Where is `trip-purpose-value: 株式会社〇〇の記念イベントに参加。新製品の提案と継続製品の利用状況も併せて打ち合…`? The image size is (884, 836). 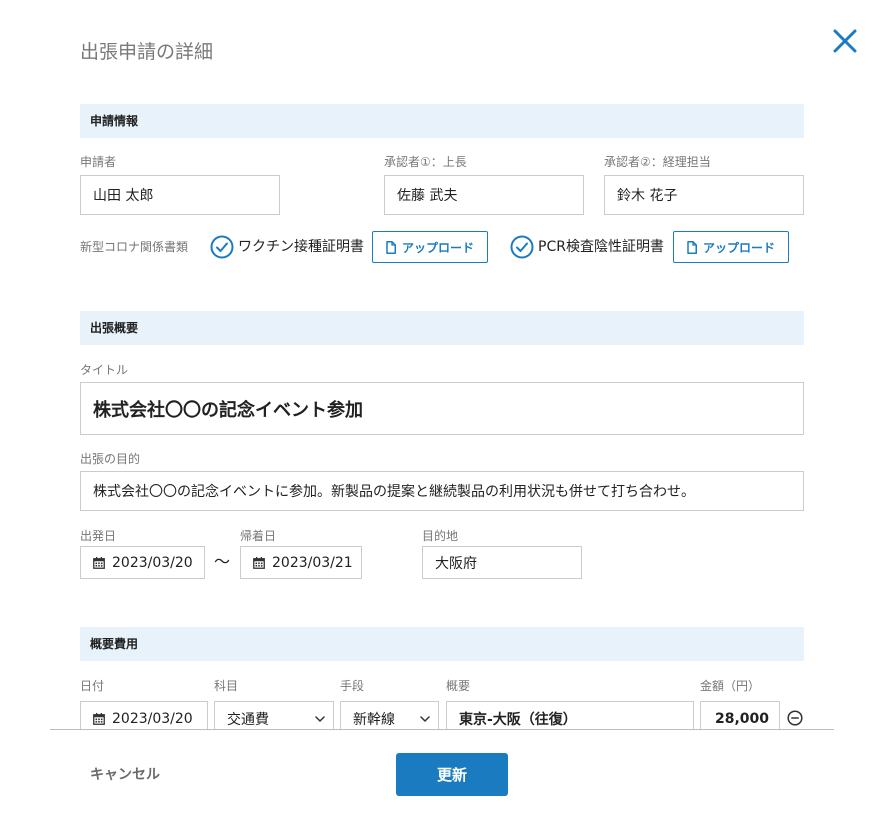 trip-purpose-value: 株式会社〇〇の記念イベントに参加。新製品の提案と継続製品の利用状況も併せて打ち合… is located at coordinates (394, 492).